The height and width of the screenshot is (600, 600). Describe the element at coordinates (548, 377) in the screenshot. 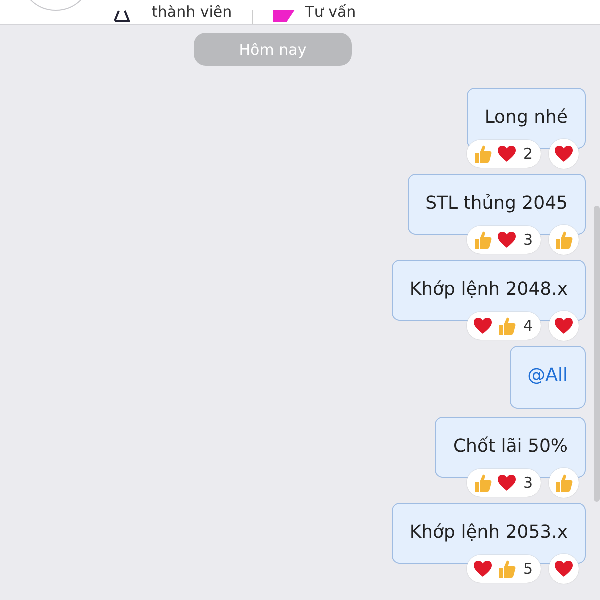

I see `mention-bubble: @All` at that location.